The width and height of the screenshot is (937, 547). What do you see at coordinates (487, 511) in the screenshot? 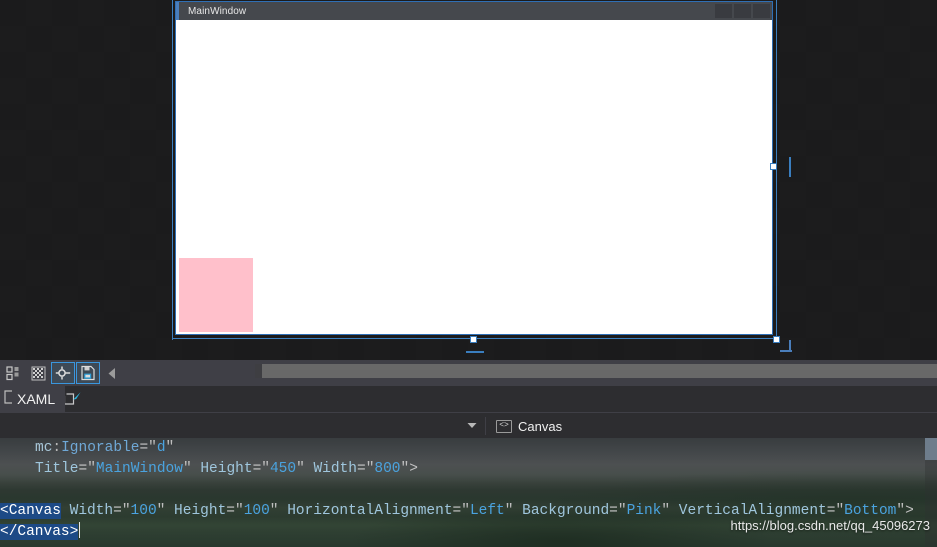
I see `code-token: Left` at bounding box center [487, 511].